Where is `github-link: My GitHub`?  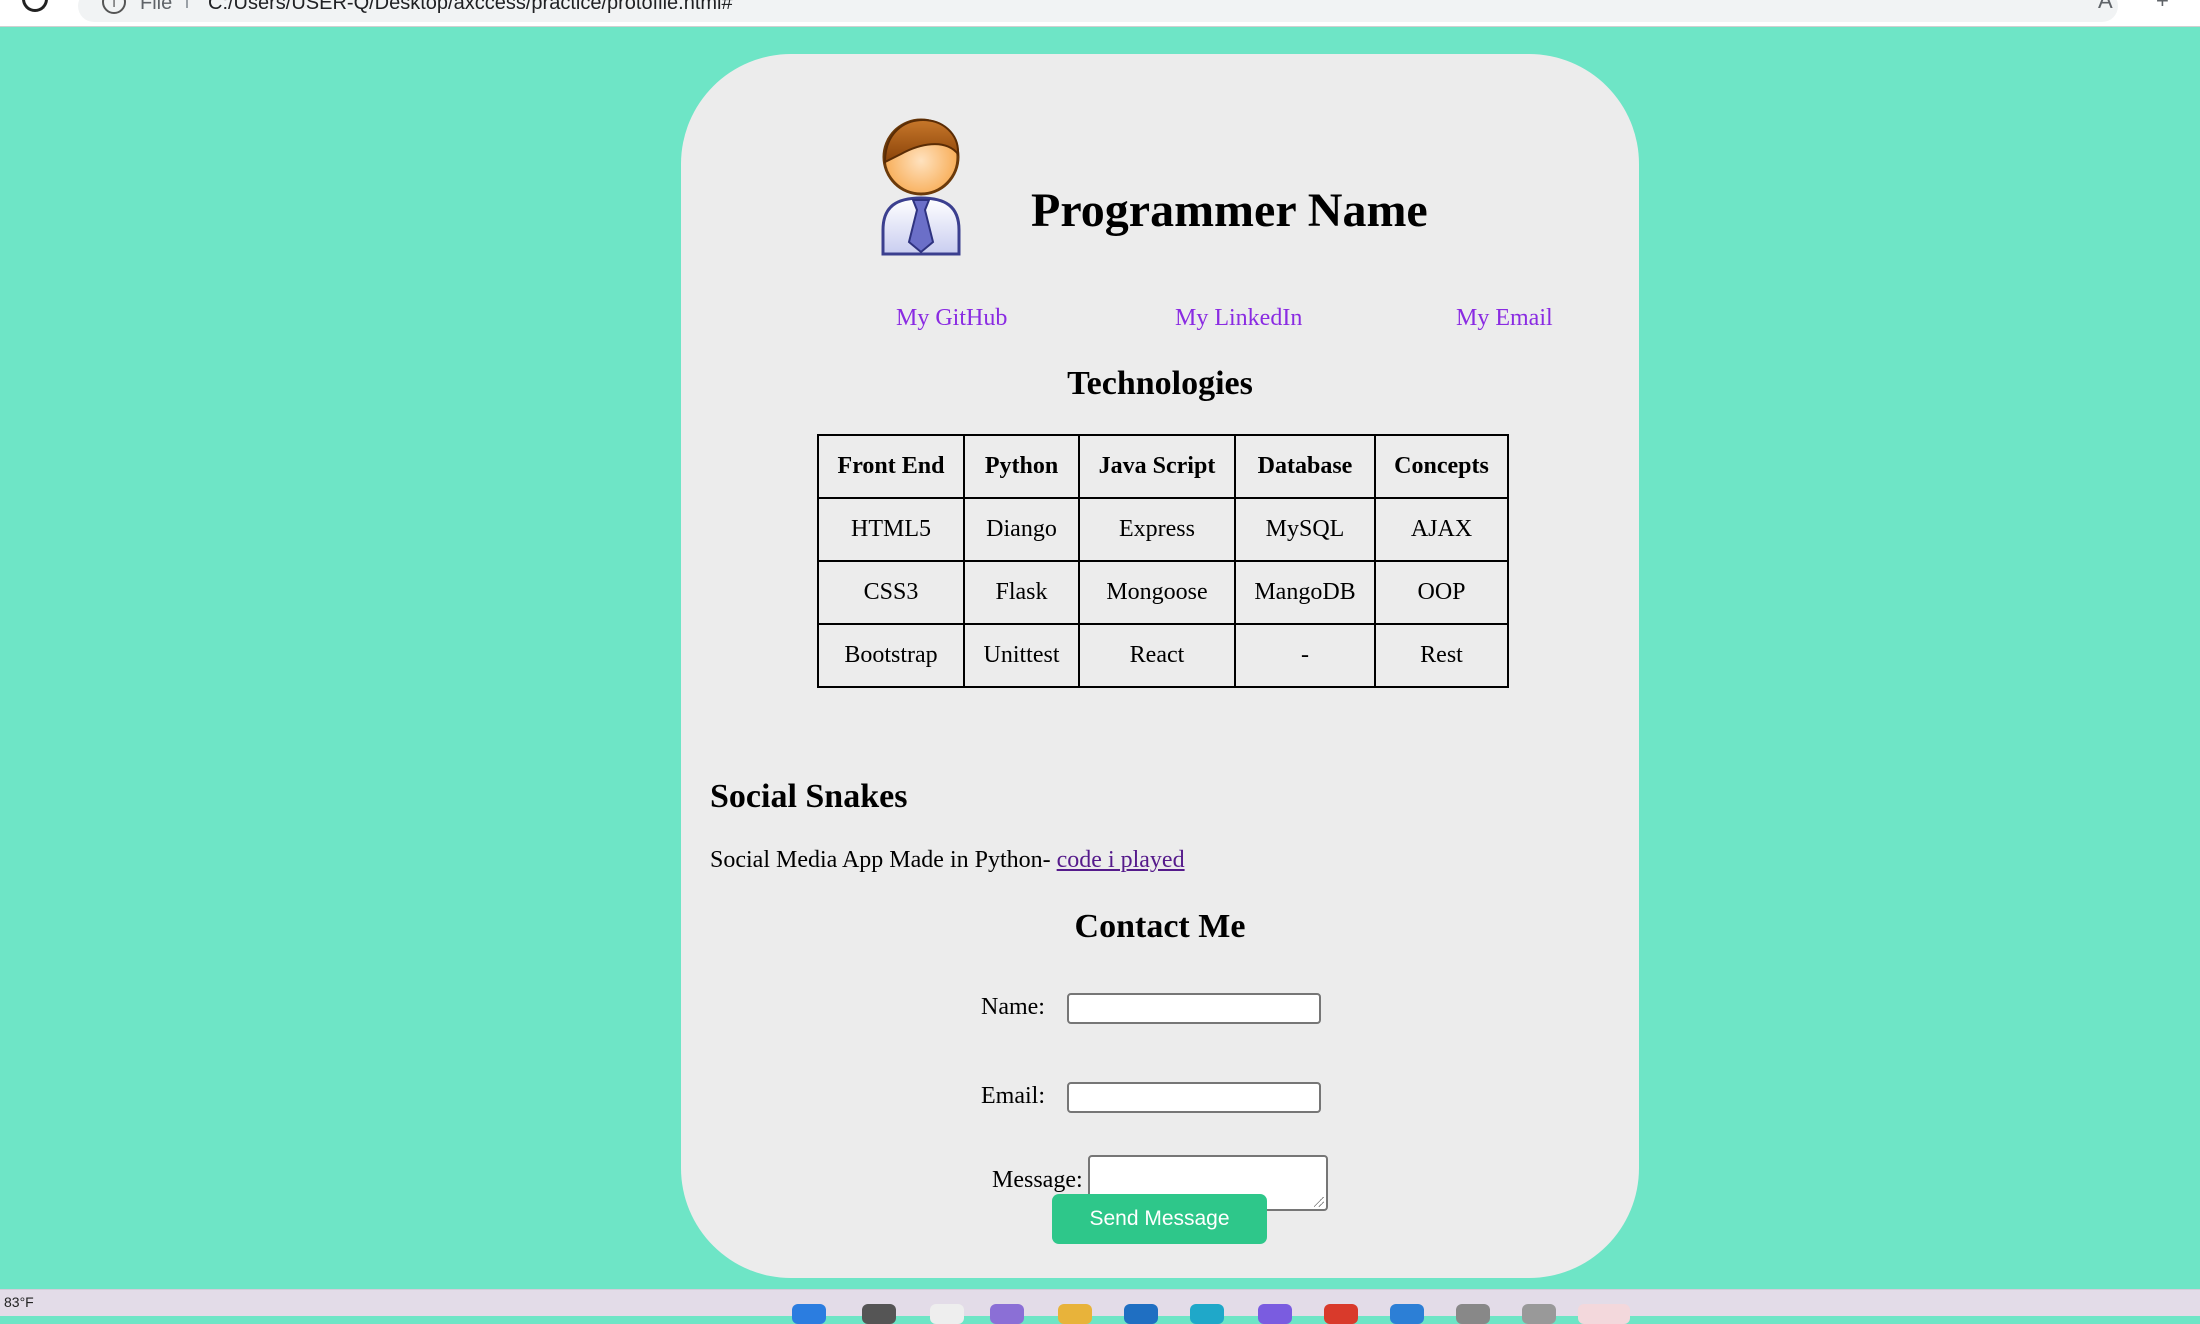 github-link: My GitHub is located at coordinates (951, 318).